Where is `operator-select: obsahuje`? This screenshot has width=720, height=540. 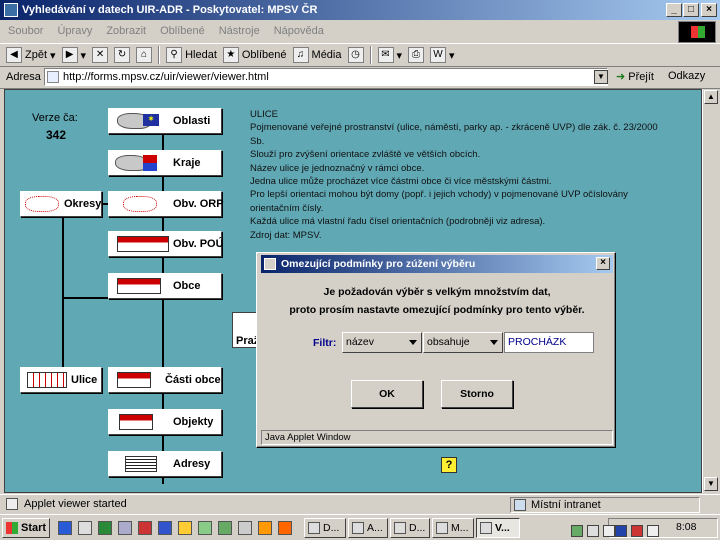 operator-select: obsahuje is located at coordinates (463, 342).